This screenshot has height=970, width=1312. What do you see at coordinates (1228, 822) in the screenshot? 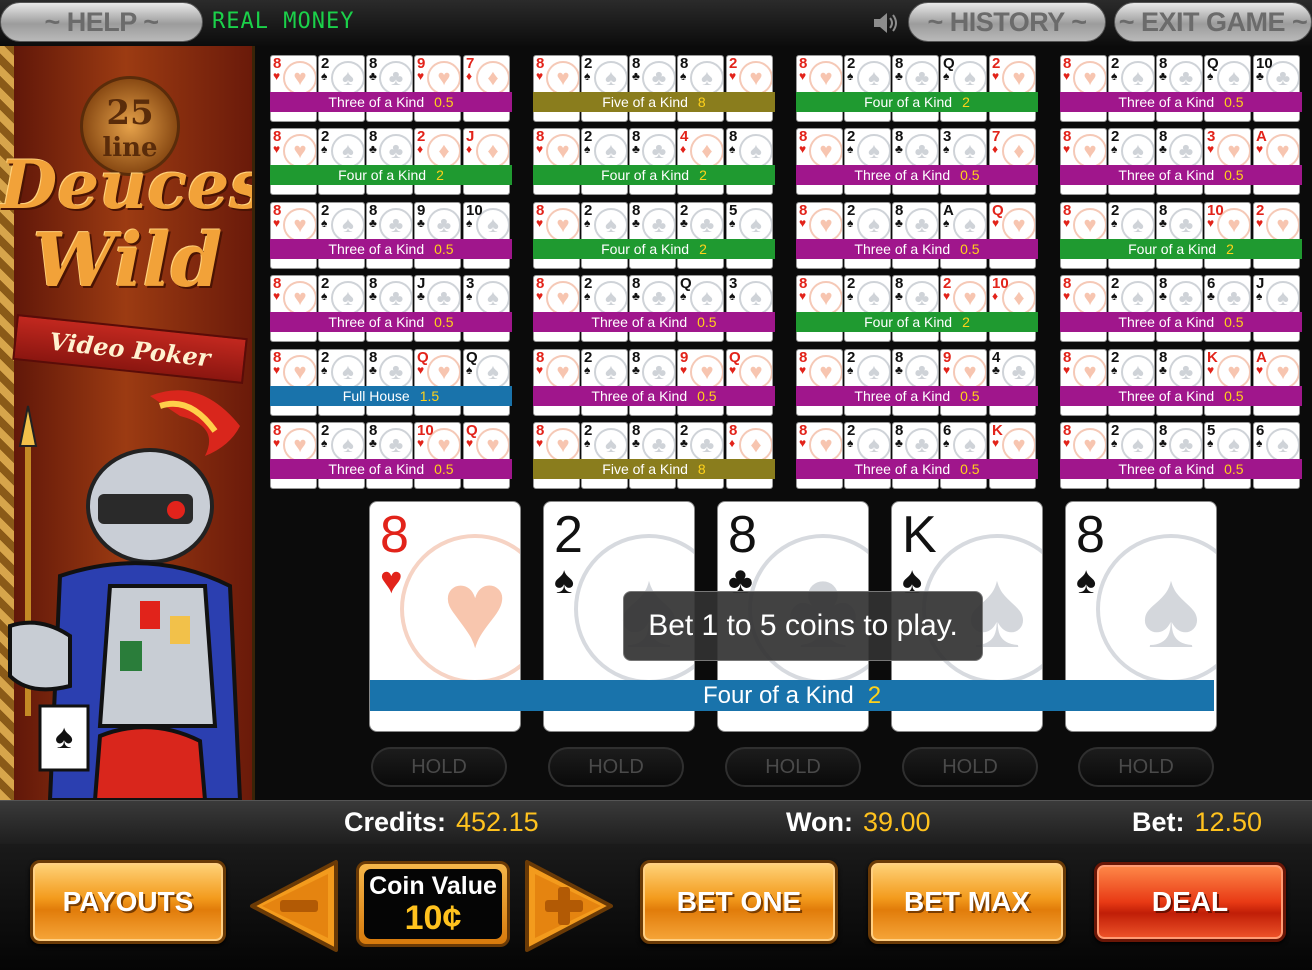
I see `bet-value: 12.50` at bounding box center [1228, 822].